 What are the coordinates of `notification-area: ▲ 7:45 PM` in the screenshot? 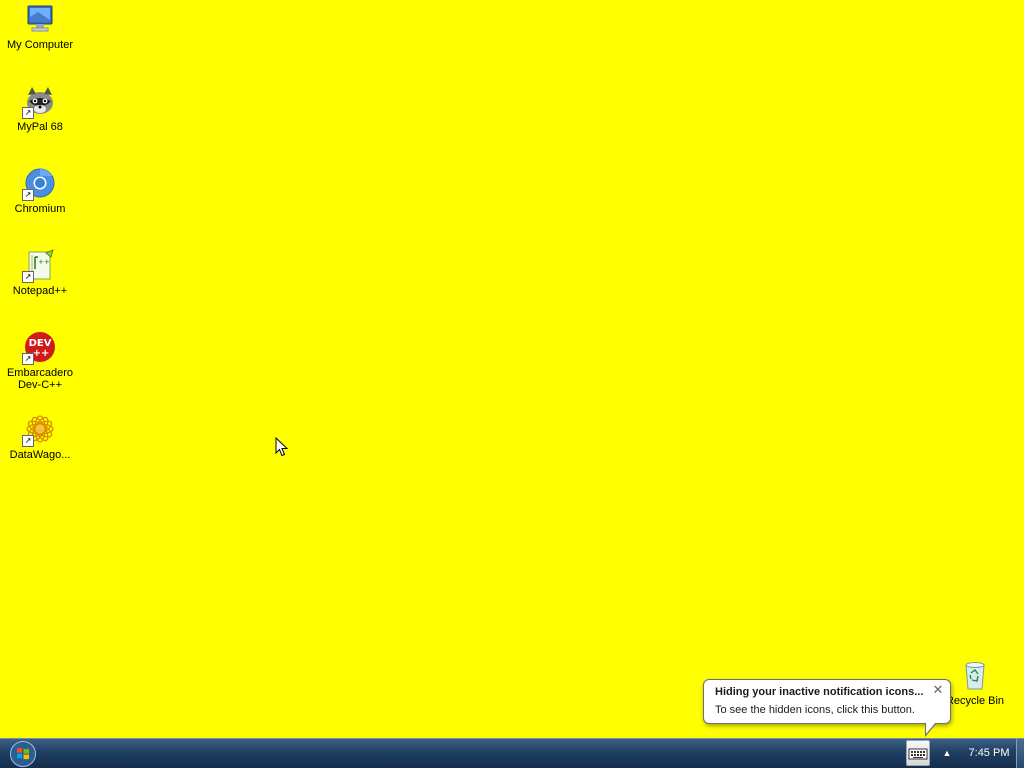 It's located at (963, 753).